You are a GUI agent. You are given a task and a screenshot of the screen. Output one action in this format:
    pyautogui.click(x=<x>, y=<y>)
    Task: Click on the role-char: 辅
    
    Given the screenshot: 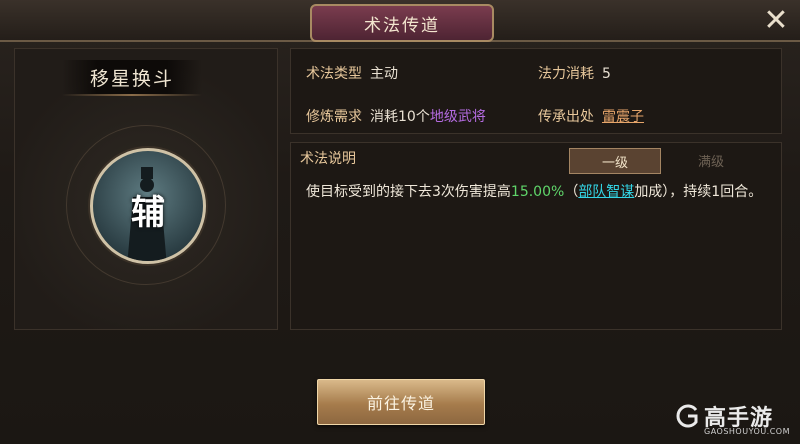 What is the action you would take?
    pyautogui.click(x=148, y=213)
    